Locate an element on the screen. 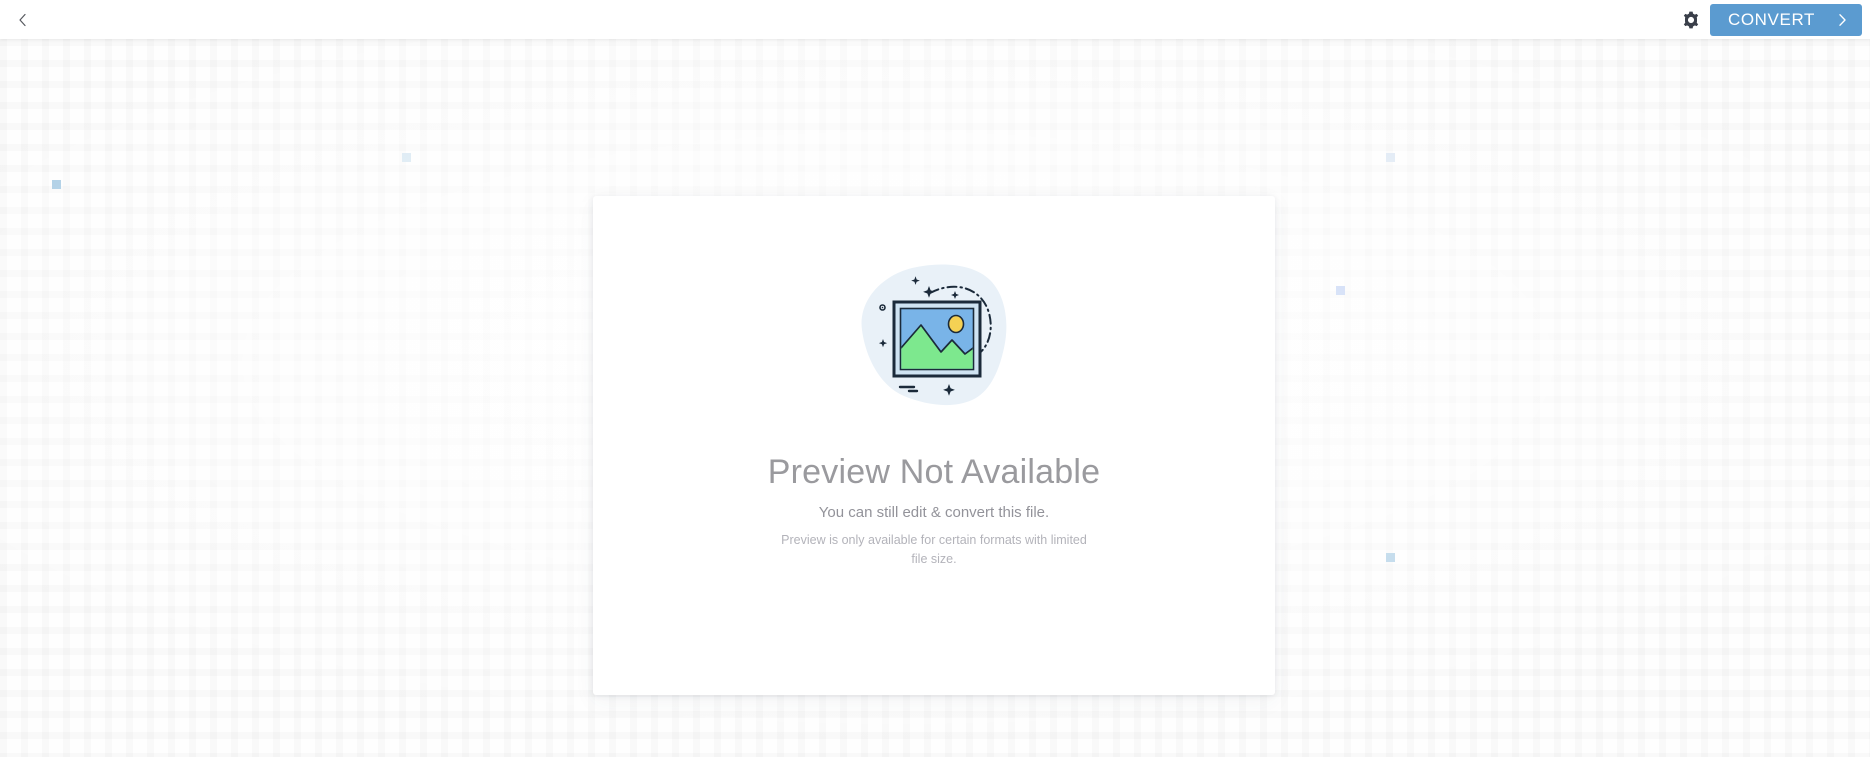 The image size is (1870, 757). back-button is located at coordinates (23, 19).